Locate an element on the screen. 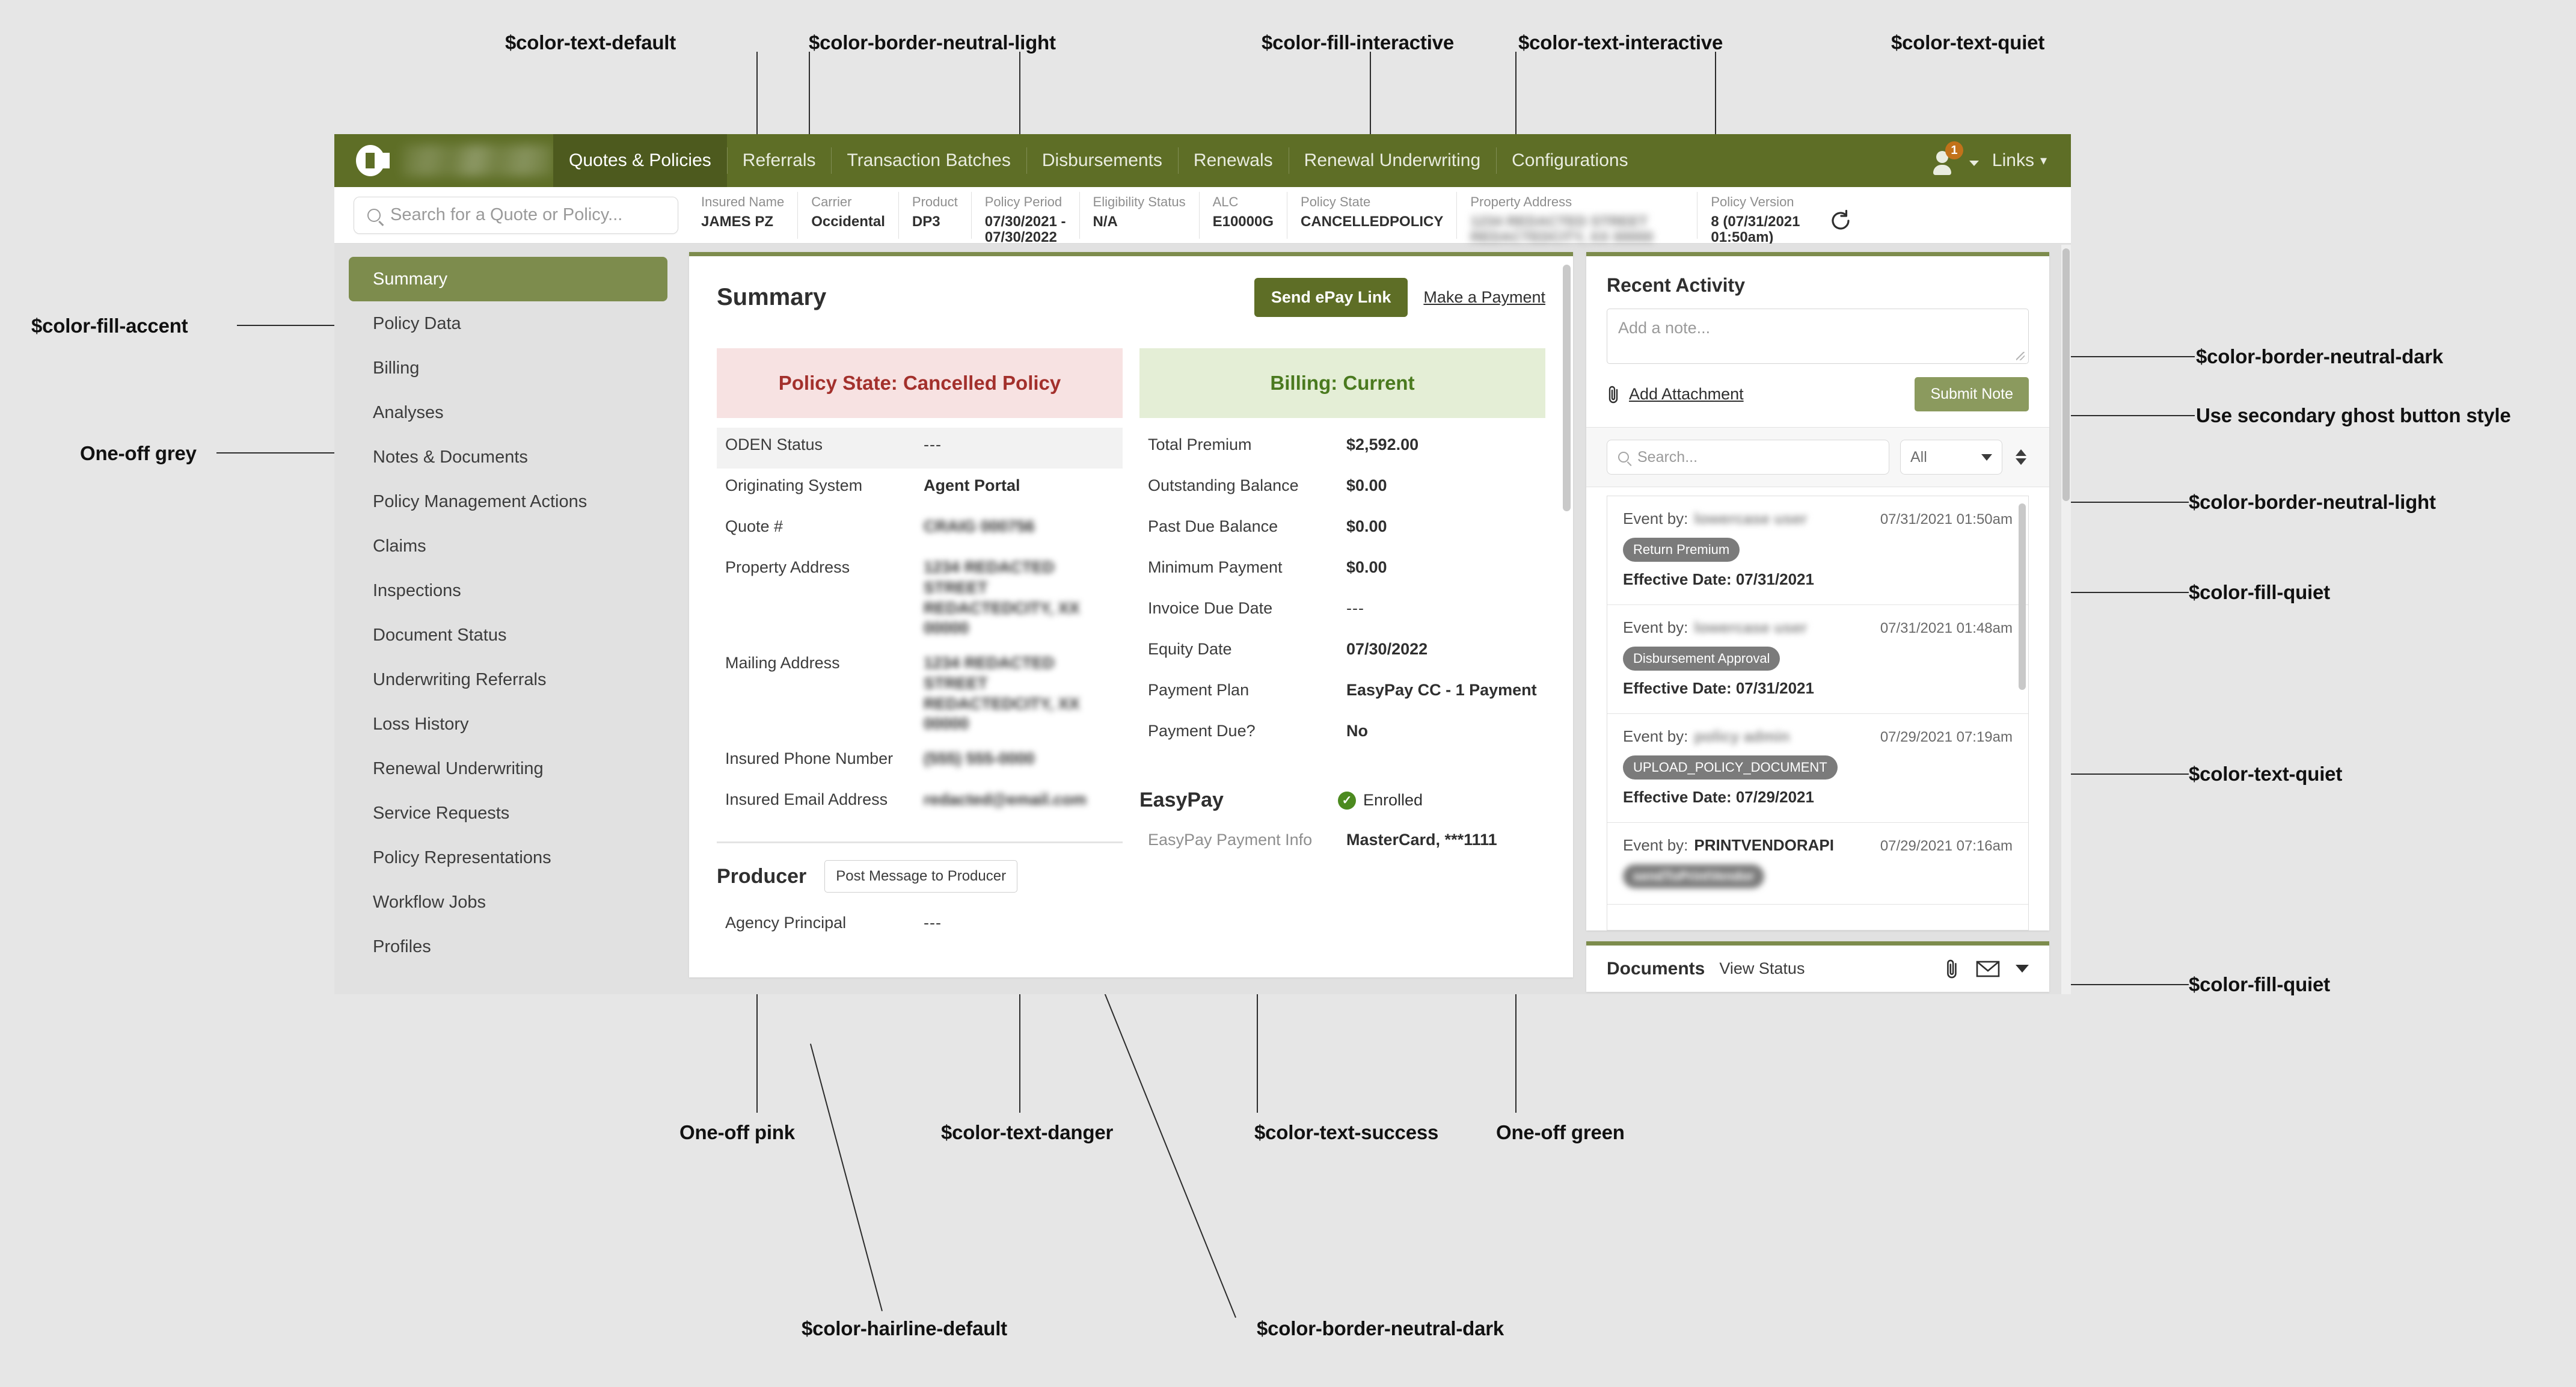  annotation-right-1: Use secondary ghost button style is located at coordinates (2353, 415).